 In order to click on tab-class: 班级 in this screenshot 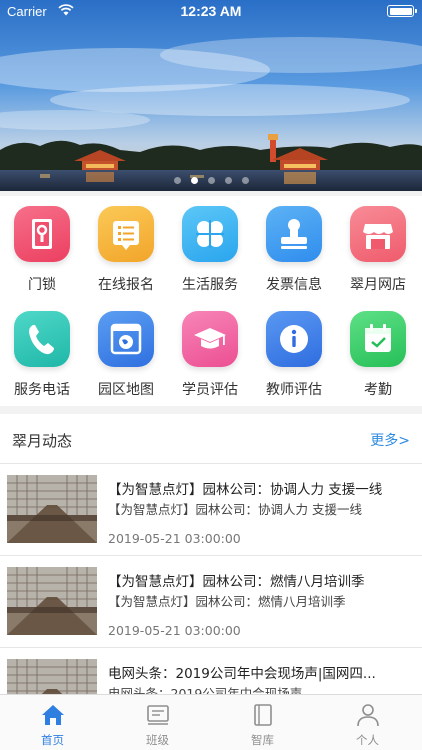, I will do `click(157, 722)`.